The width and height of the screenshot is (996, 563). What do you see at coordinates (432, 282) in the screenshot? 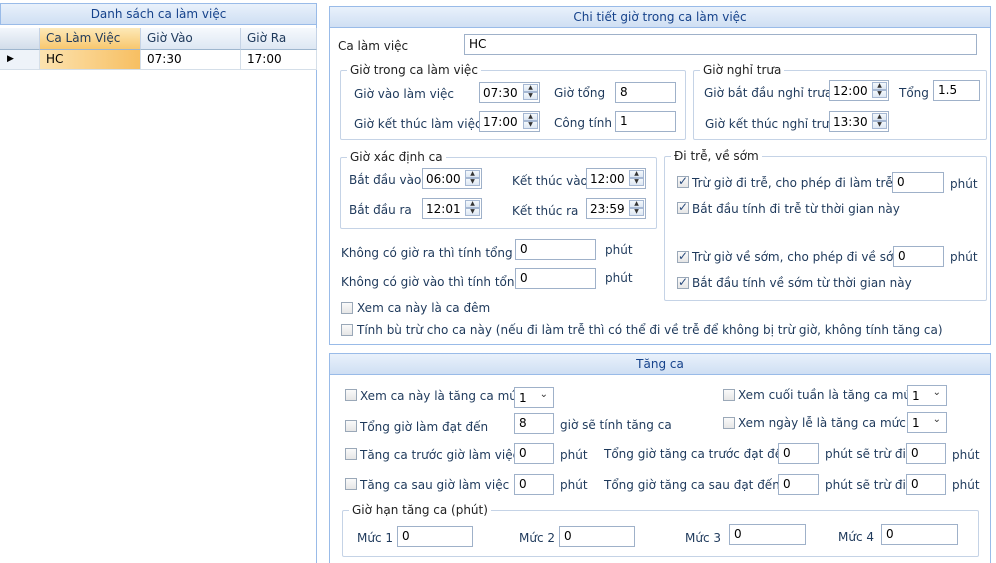
I see `no-in-label: Không có giờ vào thì tính tổng` at bounding box center [432, 282].